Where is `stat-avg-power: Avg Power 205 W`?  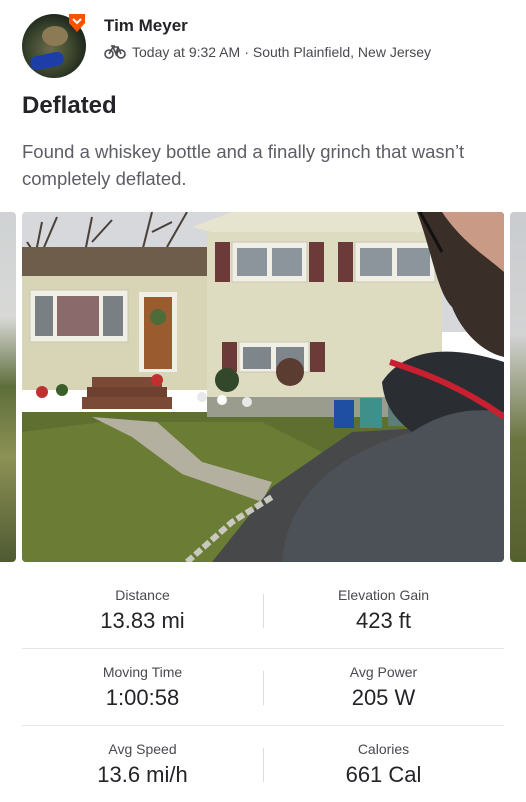
stat-avg-power: Avg Power 205 W is located at coordinates (383, 687).